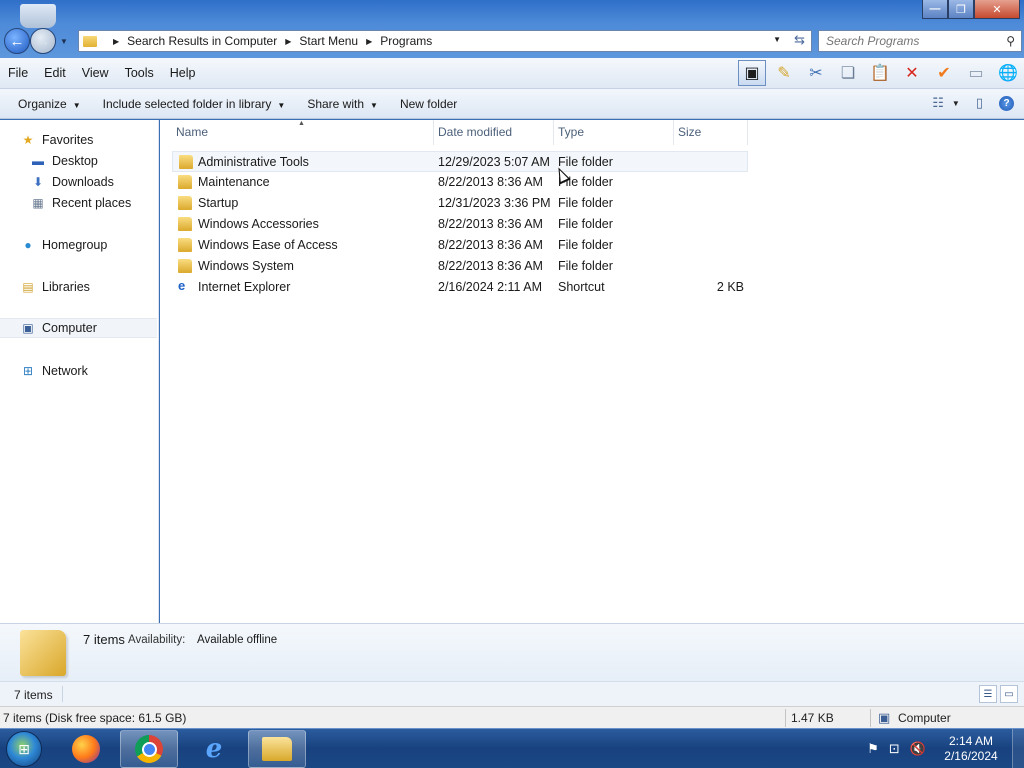 Image resolution: width=1024 pixels, height=768 pixels. What do you see at coordinates (816, 73) in the screenshot?
I see `cut-icon: ✂` at bounding box center [816, 73].